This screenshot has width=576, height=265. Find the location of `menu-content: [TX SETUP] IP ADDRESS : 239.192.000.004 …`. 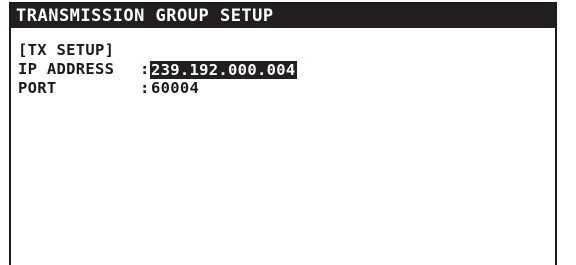

menu-content: [TX SETUP] IP ADDRESS : 239.192.000.004 … is located at coordinates (158, 69).